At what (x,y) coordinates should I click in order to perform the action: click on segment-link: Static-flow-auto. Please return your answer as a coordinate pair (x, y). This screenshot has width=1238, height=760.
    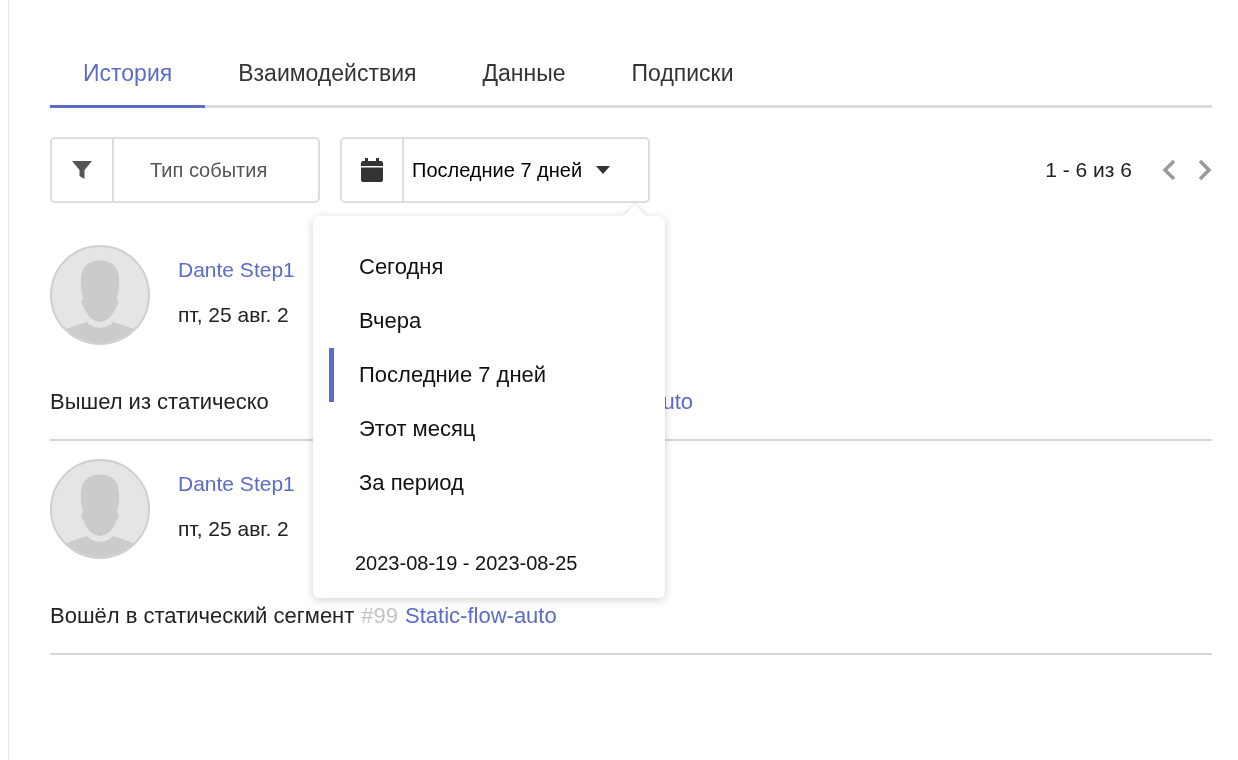
    Looking at the image, I should click on (481, 615).